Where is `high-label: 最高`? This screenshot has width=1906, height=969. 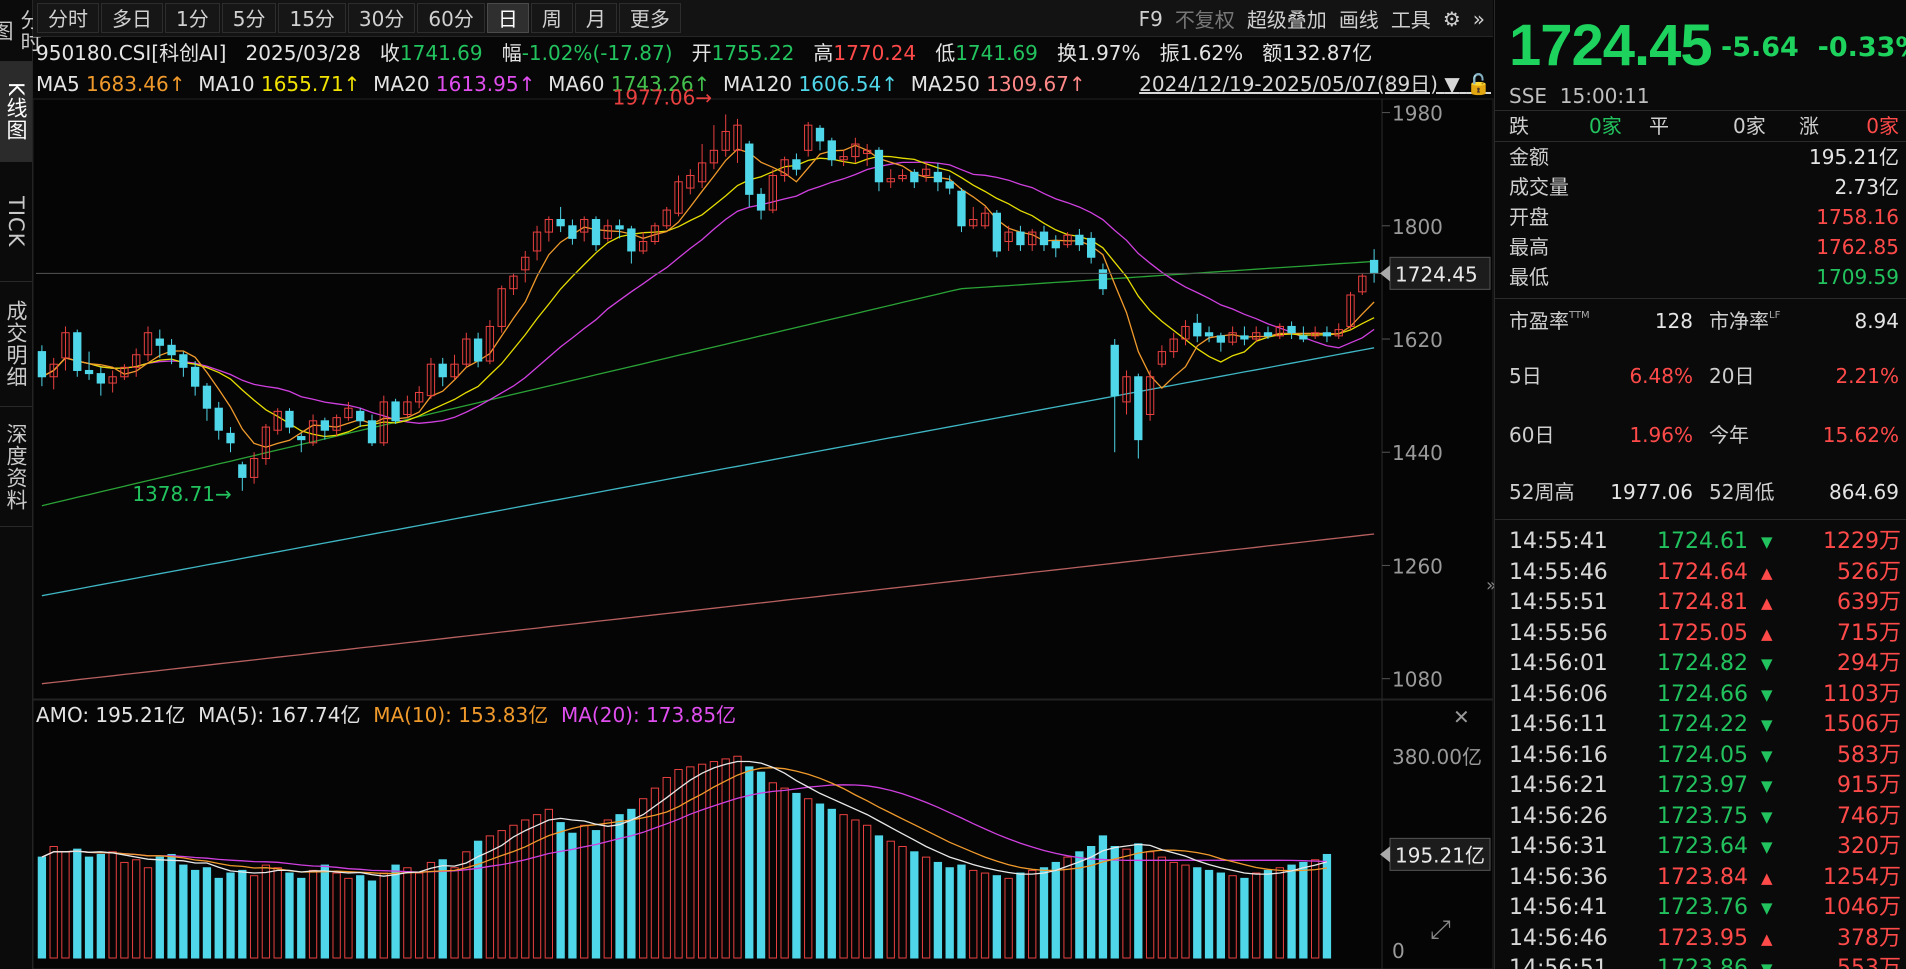
high-label: 最高 is located at coordinates (1529, 247).